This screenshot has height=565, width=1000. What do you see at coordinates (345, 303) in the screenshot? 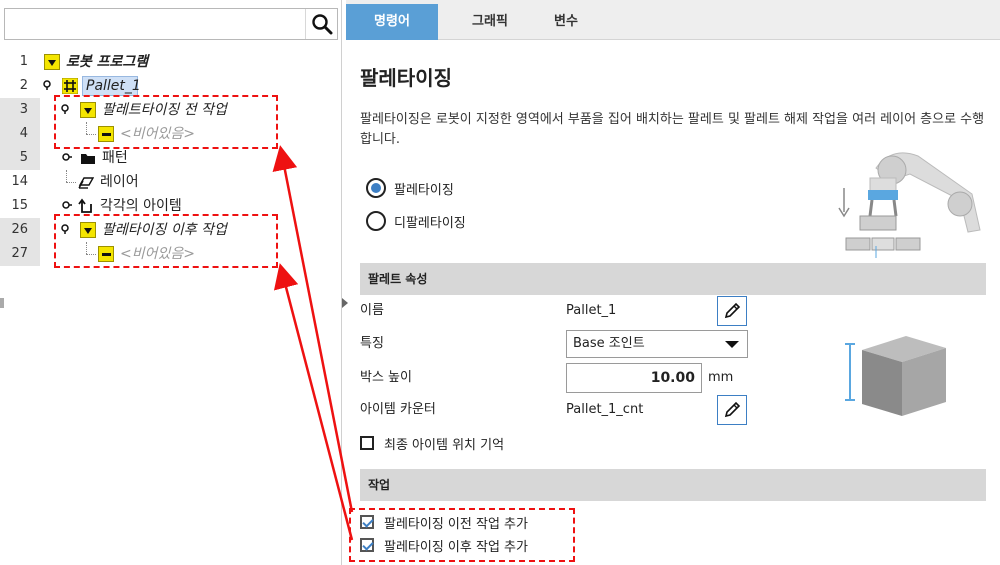
I see `panel-collapse-icon` at bounding box center [345, 303].